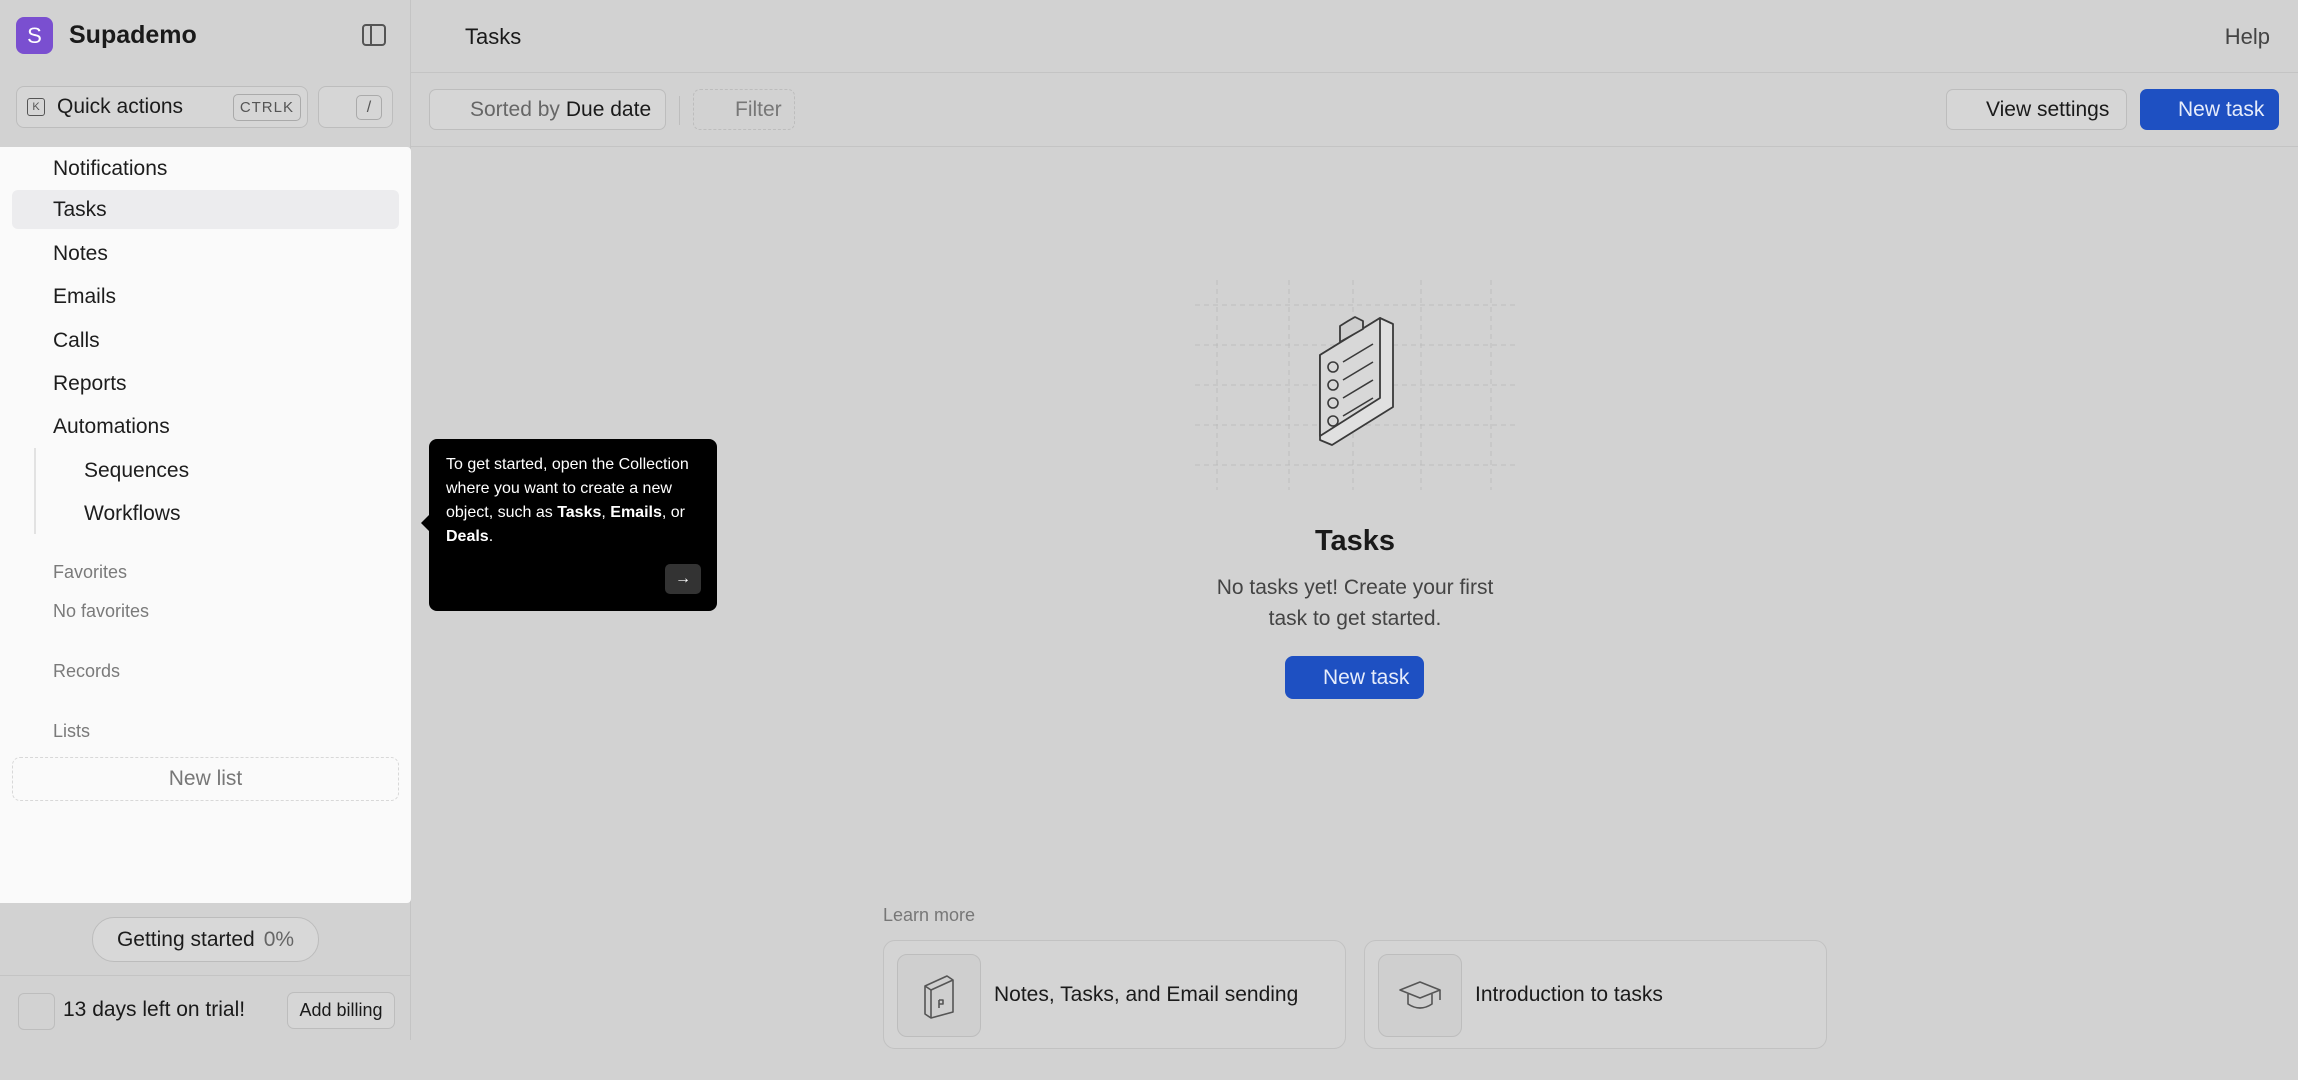  What do you see at coordinates (467, 536) in the screenshot?
I see `tooltip-deals: Deals` at bounding box center [467, 536].